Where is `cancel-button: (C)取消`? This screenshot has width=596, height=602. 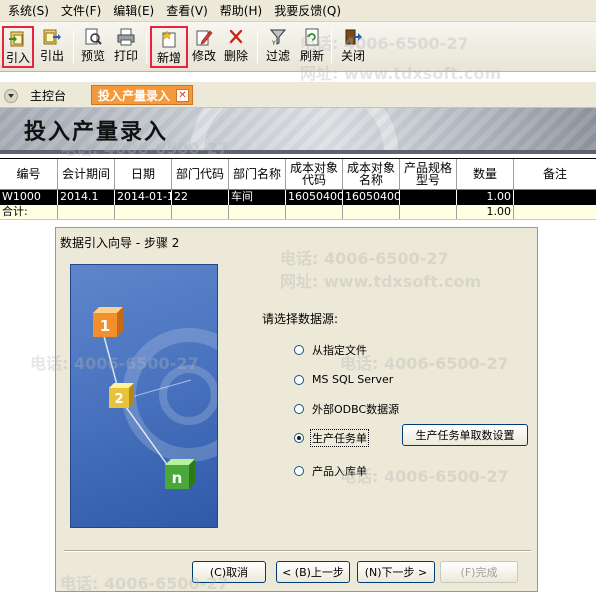 cancel-button: (C)取消 is located at coordinates (229, 572).